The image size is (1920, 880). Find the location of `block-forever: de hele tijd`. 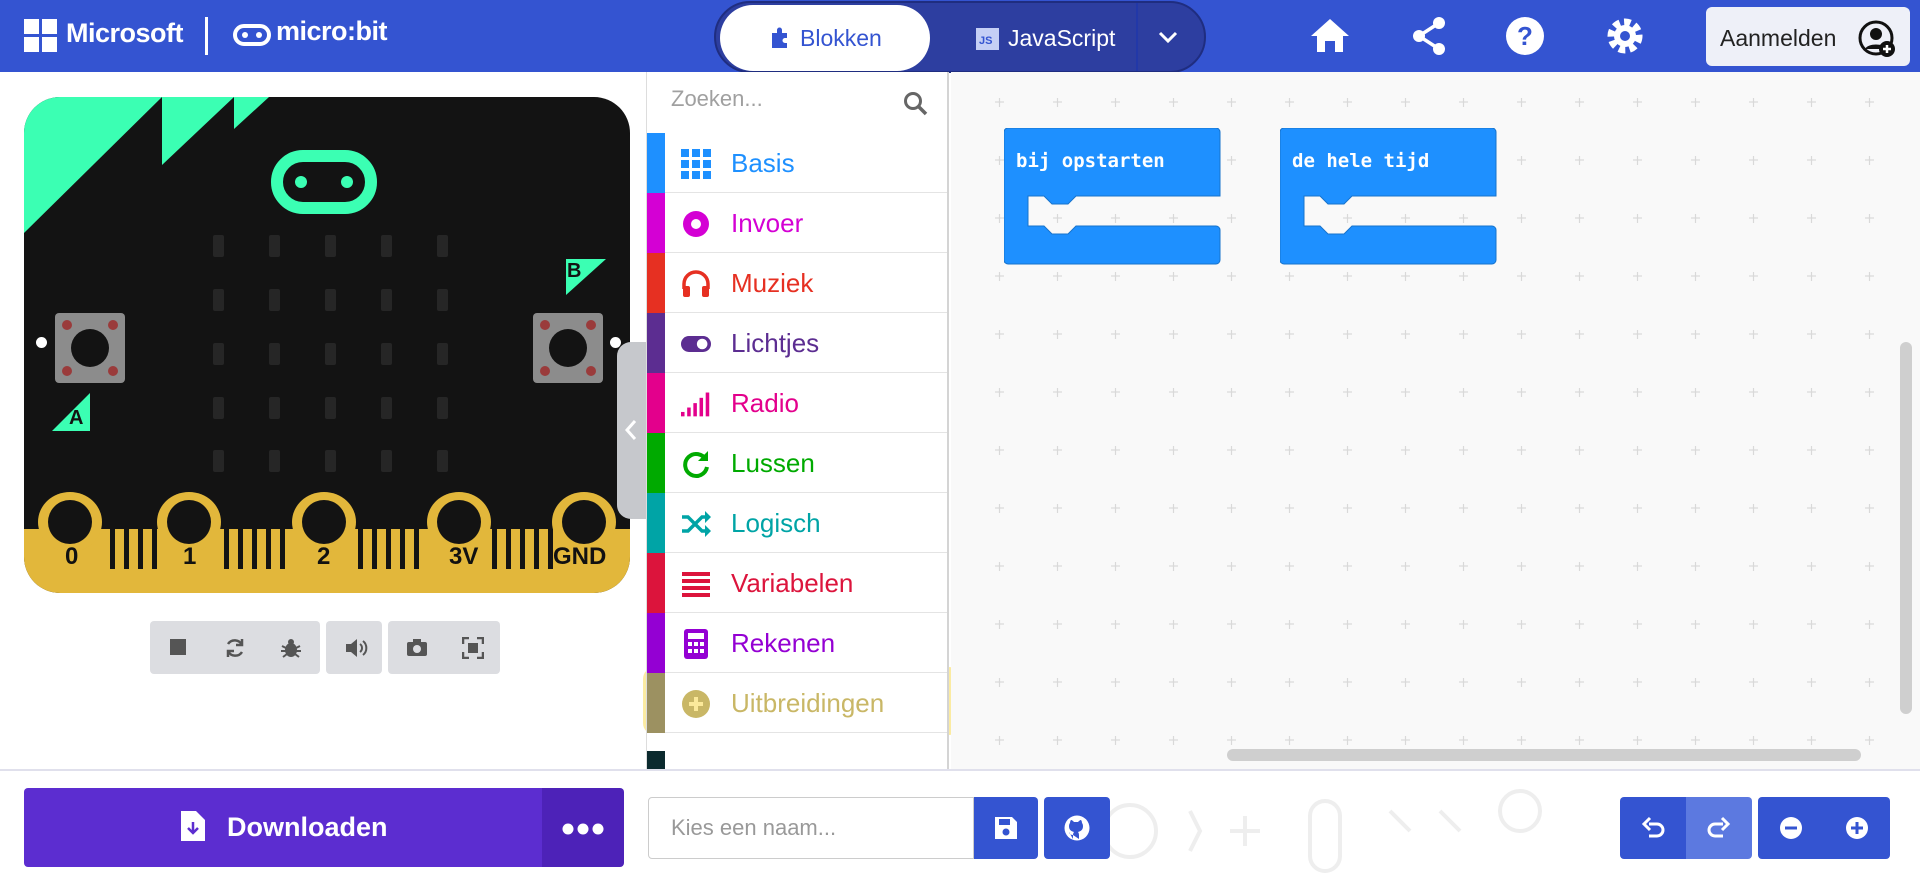

block-forever: de hele tijd is located at coordinates (1389, 202).